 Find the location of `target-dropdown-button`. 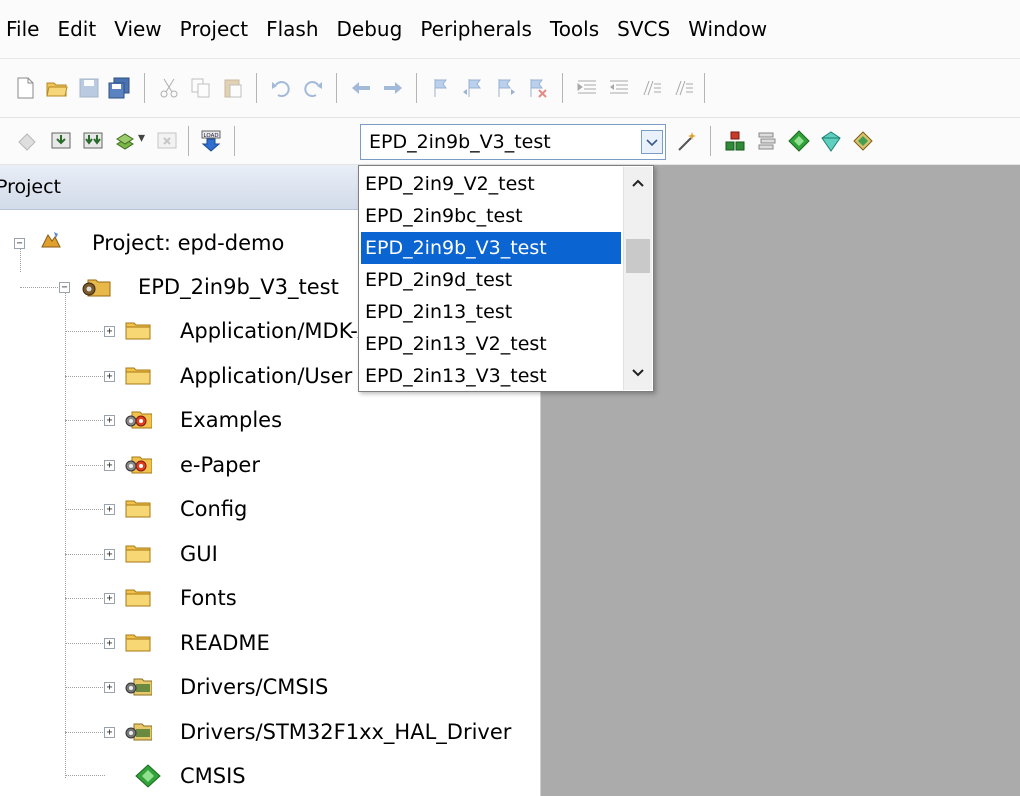

target-dropdown-button is located at coordinates (652, 142).